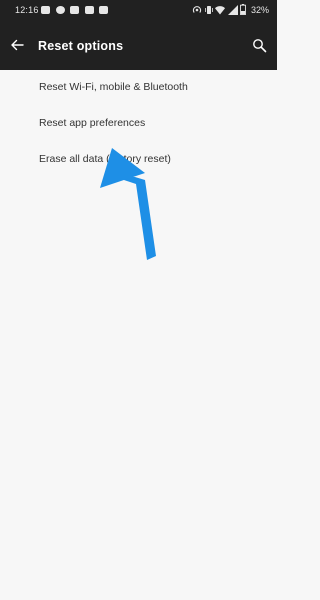  Describe the element at coordinates (259, 45) in the screenshot. I see `search-icon` at that location.